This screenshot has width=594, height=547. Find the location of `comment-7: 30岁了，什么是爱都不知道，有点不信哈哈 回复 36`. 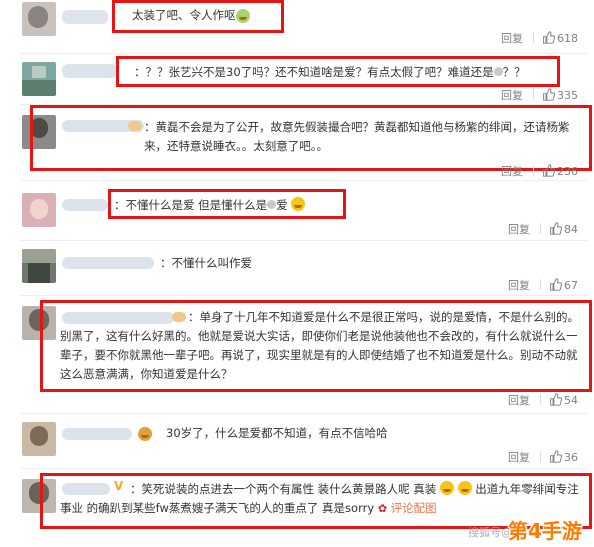

comment-7: 30岁了，什么是爱都不知道，有点不信哈哈 回复 36 is located at coordinates (297, 441).